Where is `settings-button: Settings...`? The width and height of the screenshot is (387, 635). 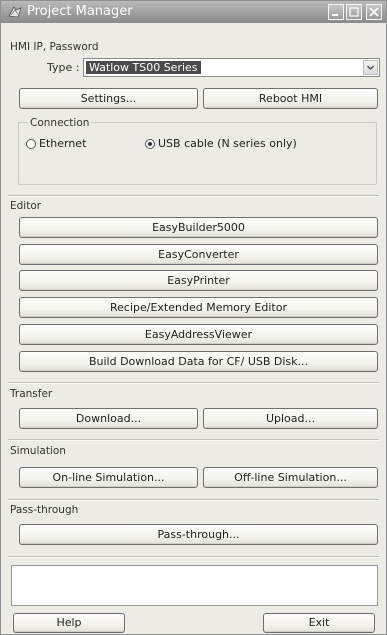 settings-button: Settings... is located at coordinates (108, 98).